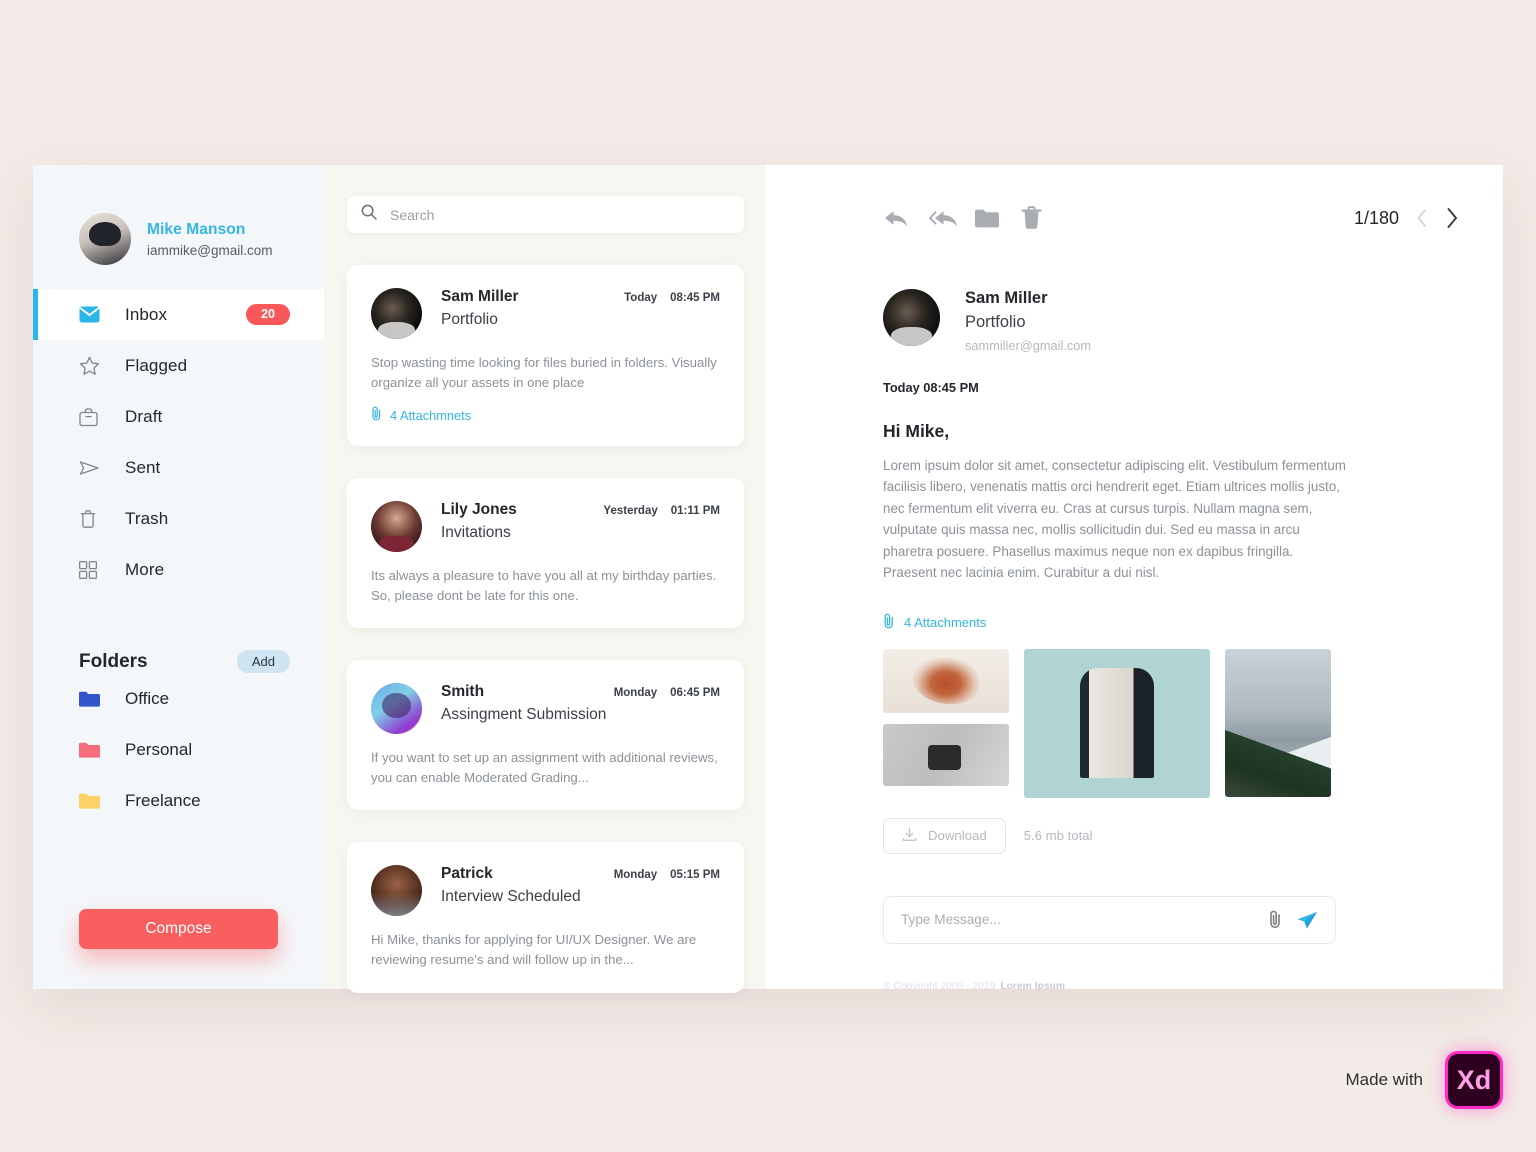  What do you see at coordinates (92, 314) in the screenshot?
I see `envelope-icon` at bounding box center [92, 314].